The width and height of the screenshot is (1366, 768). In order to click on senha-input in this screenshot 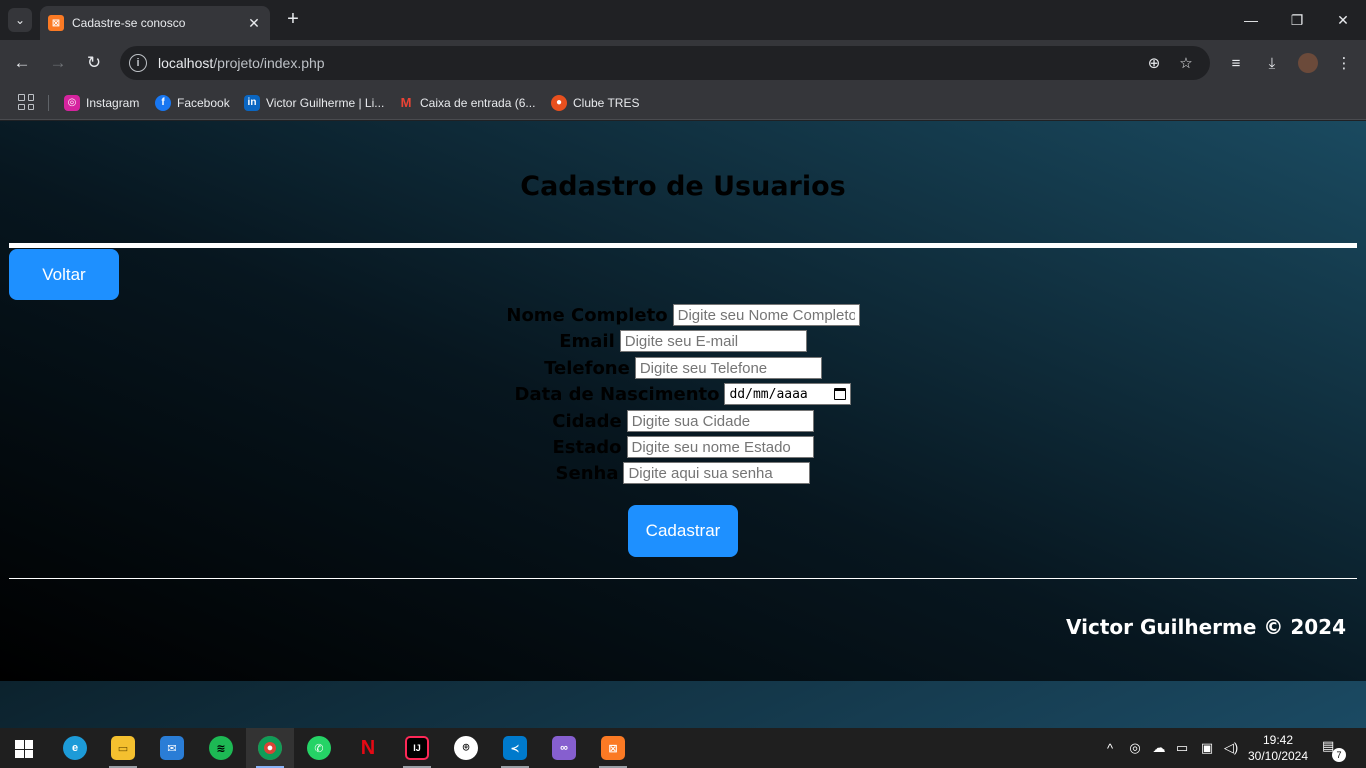, I will do `click(717, 473)`.